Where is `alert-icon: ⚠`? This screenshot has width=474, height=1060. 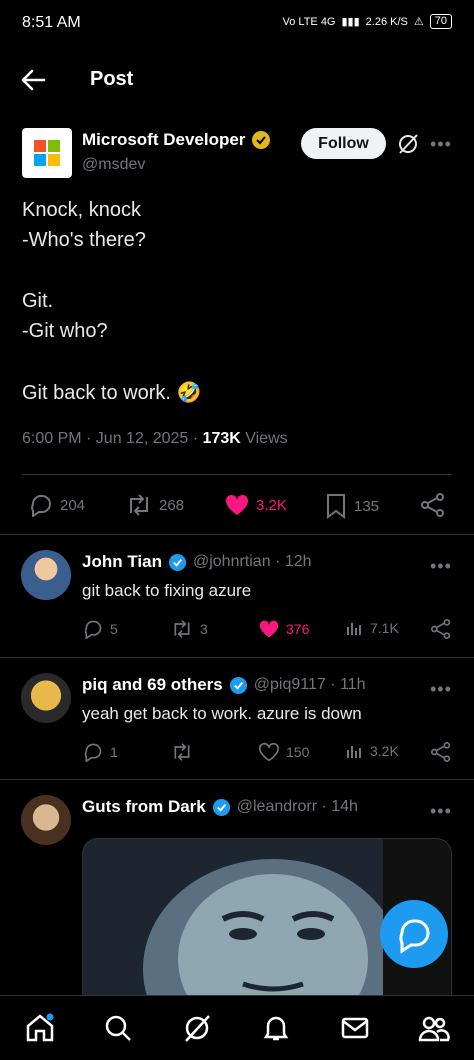
alert-icon: ⚠ is located at coordinates (418, 22).